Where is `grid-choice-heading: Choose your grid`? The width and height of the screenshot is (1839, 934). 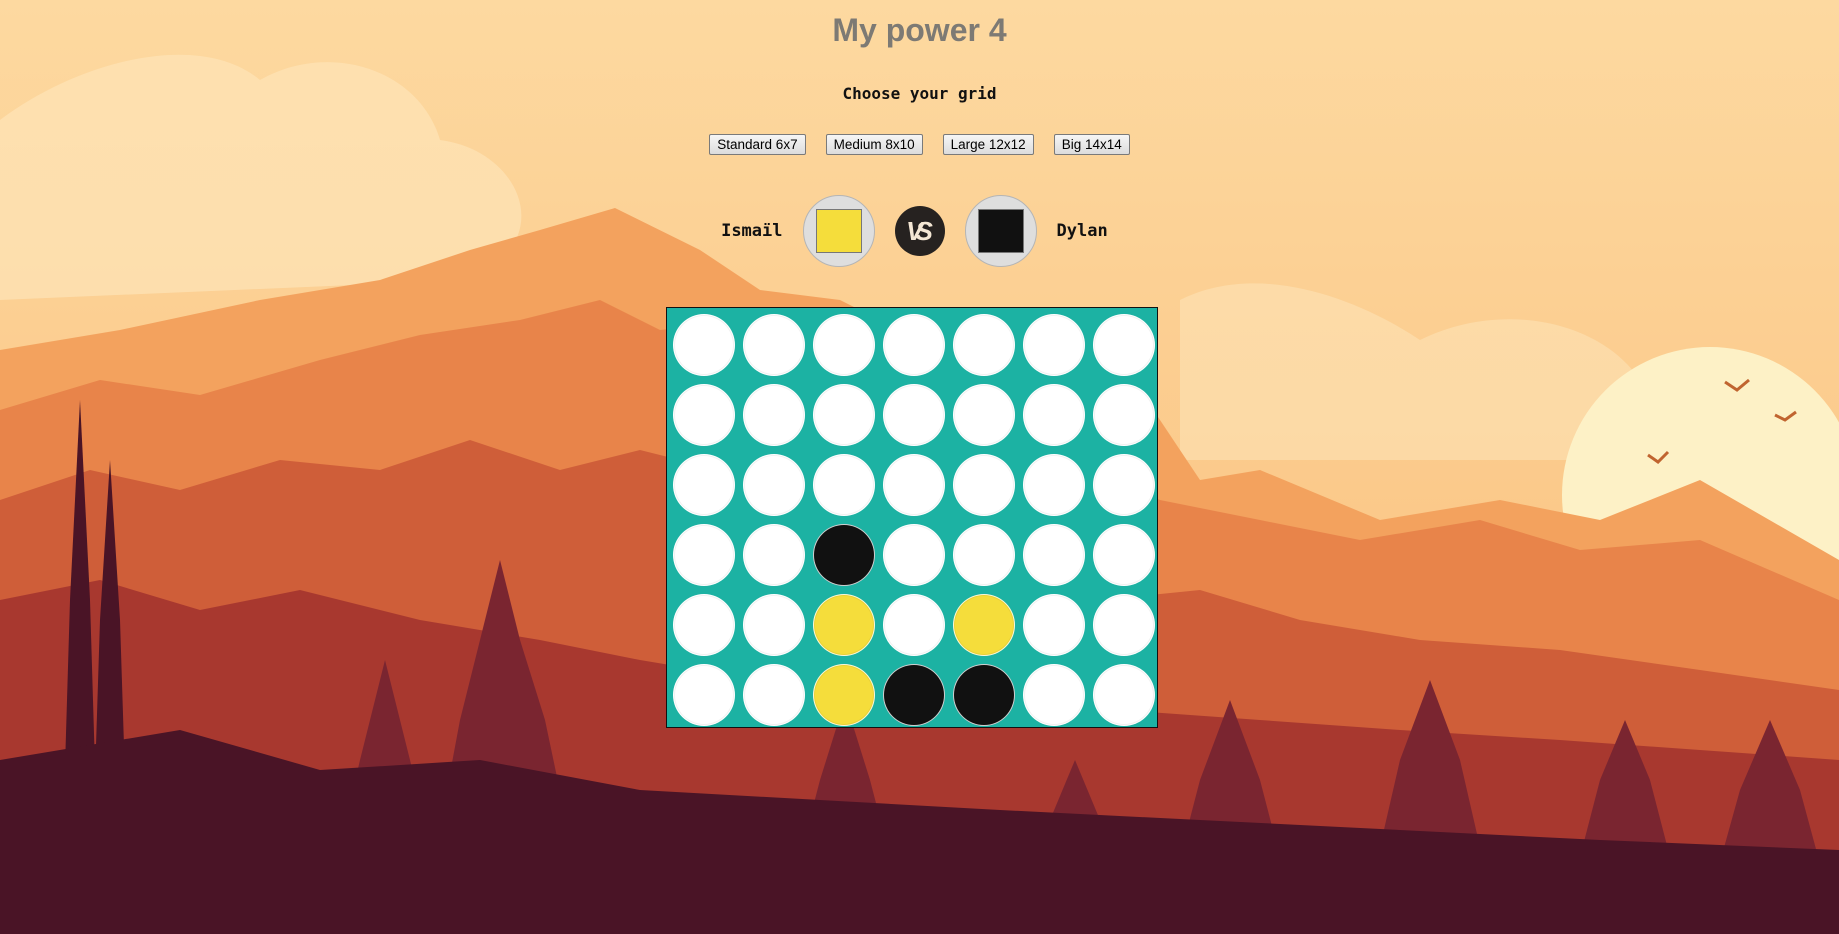 grid-choice-heading: Choose your grid is located at coordinates (919, 93).